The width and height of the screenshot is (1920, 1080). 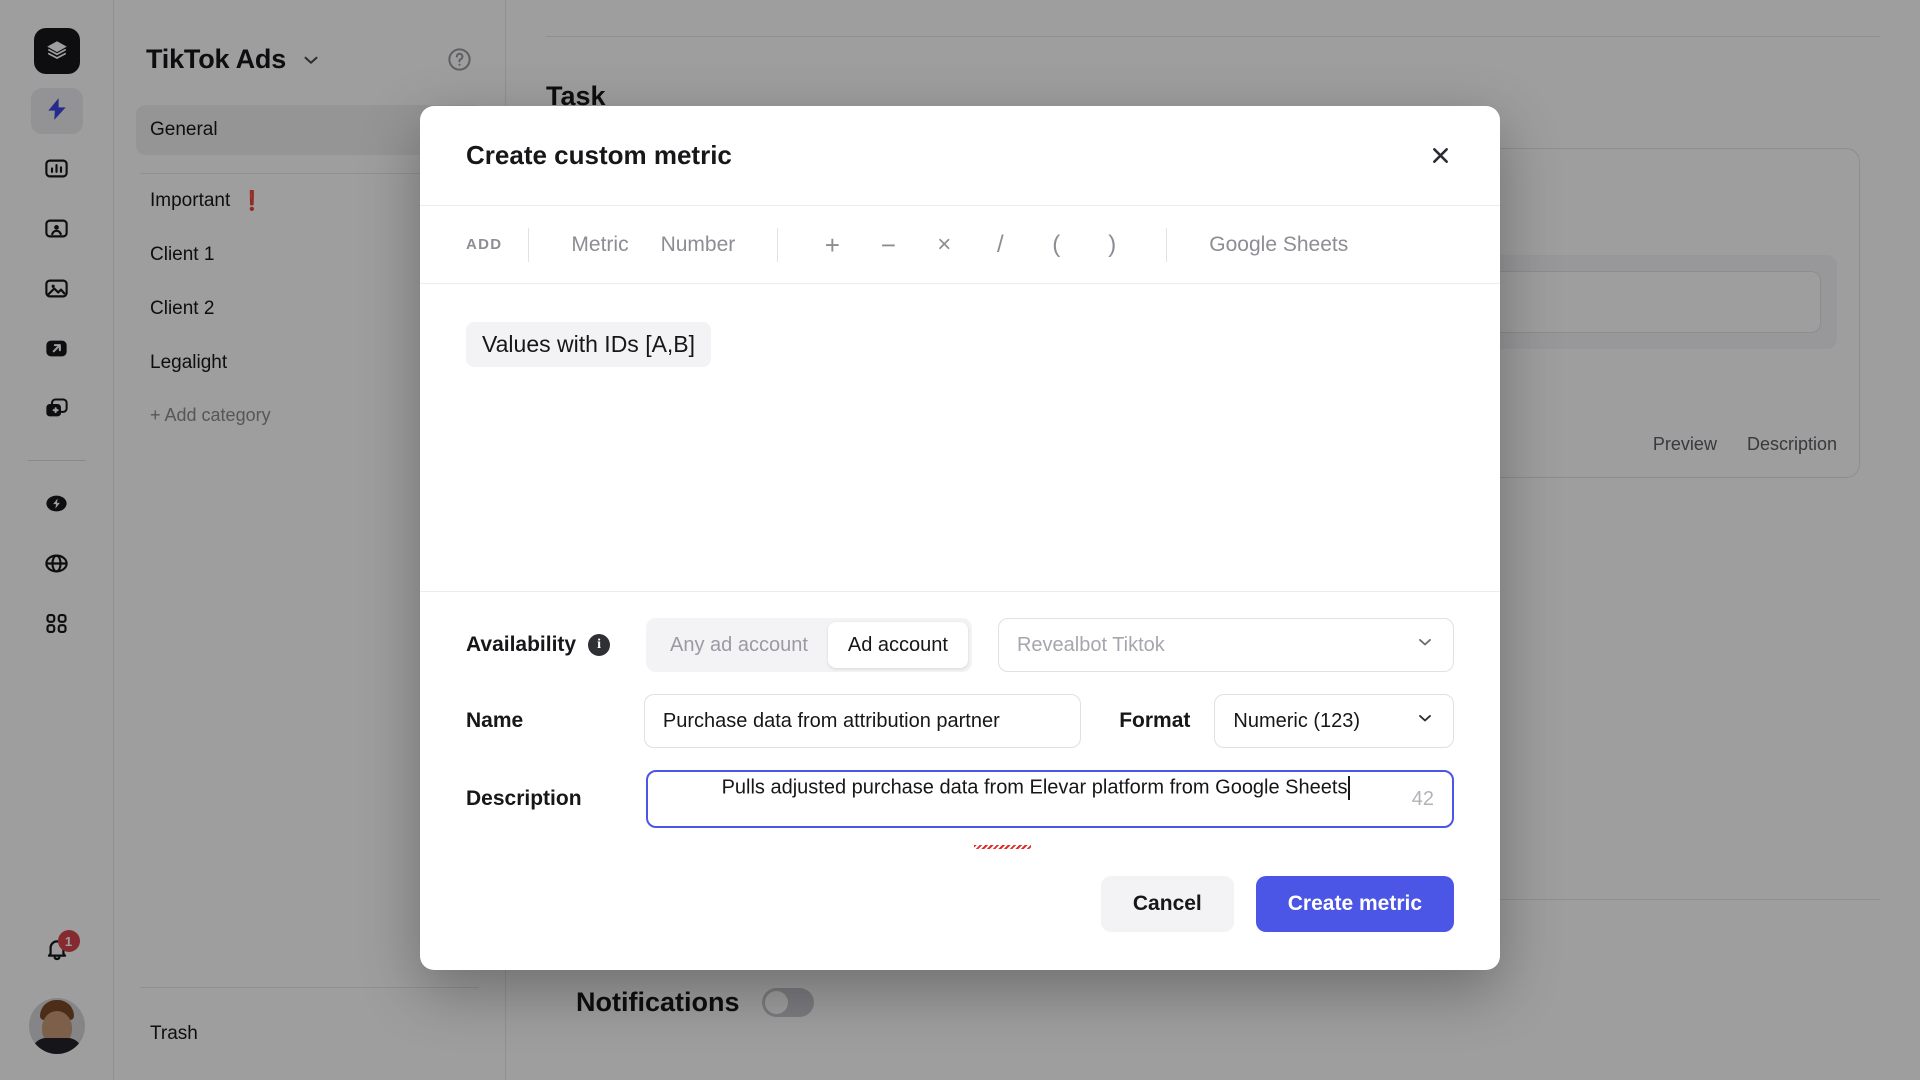 I want to click on toolbar-add-label: ADD, so click(x=484, y=244).